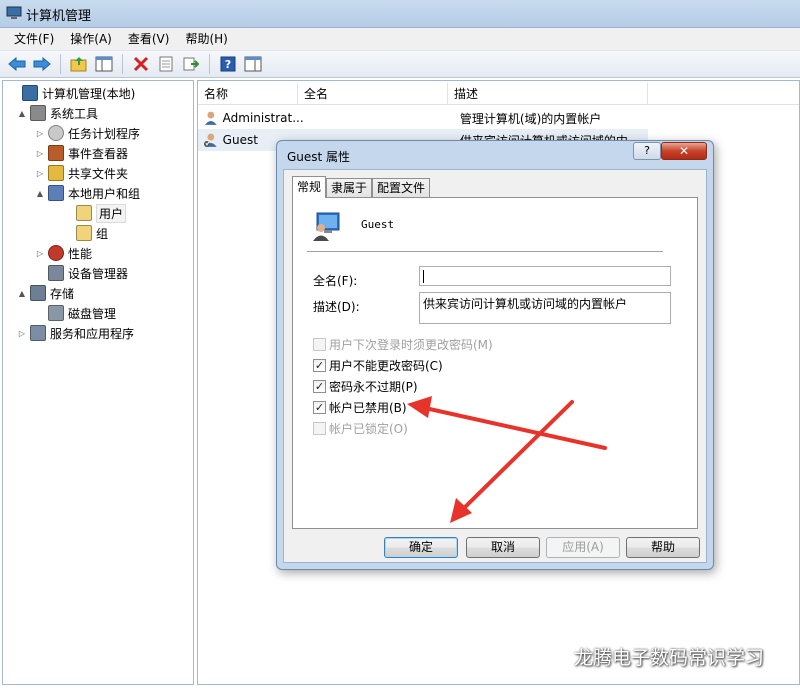 The height and width of the screenshot is (690, 800). What do you see at coordinates (421, 547) in the screenshot?
I see `ok-button: 确定` at bounding box center [421, 547].